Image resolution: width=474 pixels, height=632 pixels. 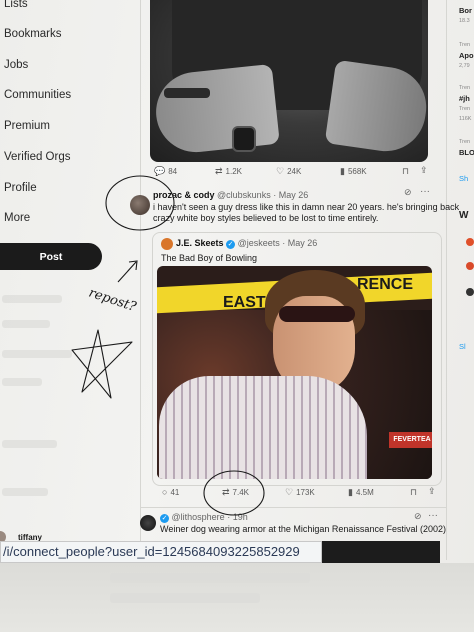 I want to click on repost-button: ⇄ 1.2K, so click(x=229, y=171).